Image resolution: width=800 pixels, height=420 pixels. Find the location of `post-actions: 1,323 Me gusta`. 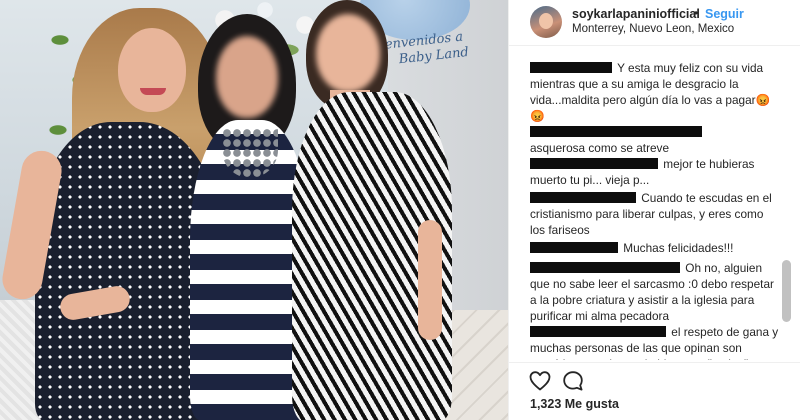

post-actions: 1,323 Me gusta is located at coordinates (654, 391).